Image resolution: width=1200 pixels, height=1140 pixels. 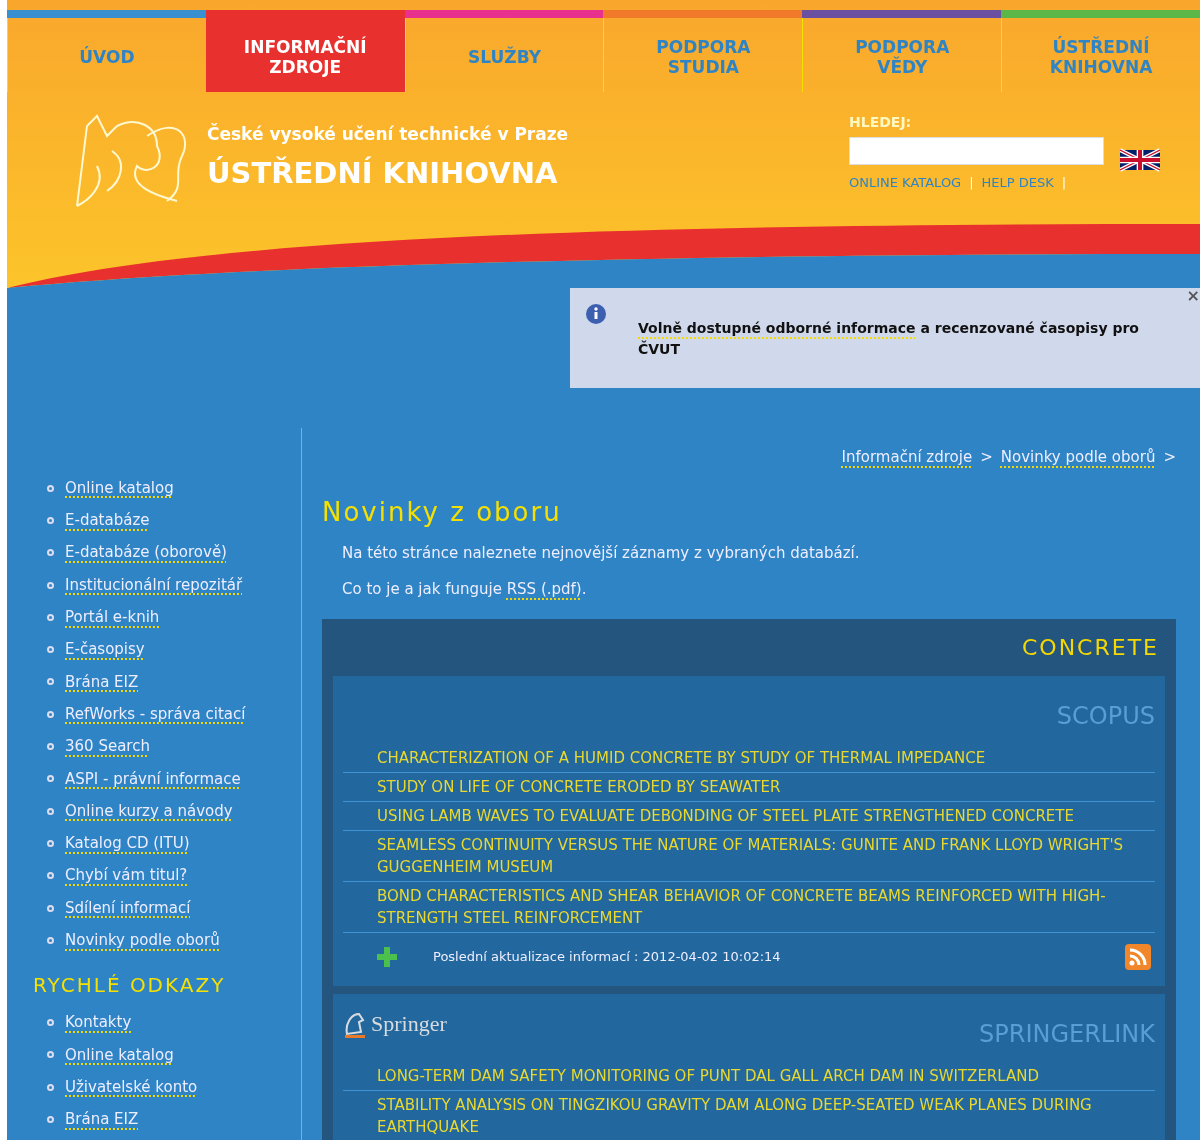 What do you see at coordinates (544, 589) in the screenshot?
I see `rss-link: RSS (.pdf)` at bounding box center [544, 589].